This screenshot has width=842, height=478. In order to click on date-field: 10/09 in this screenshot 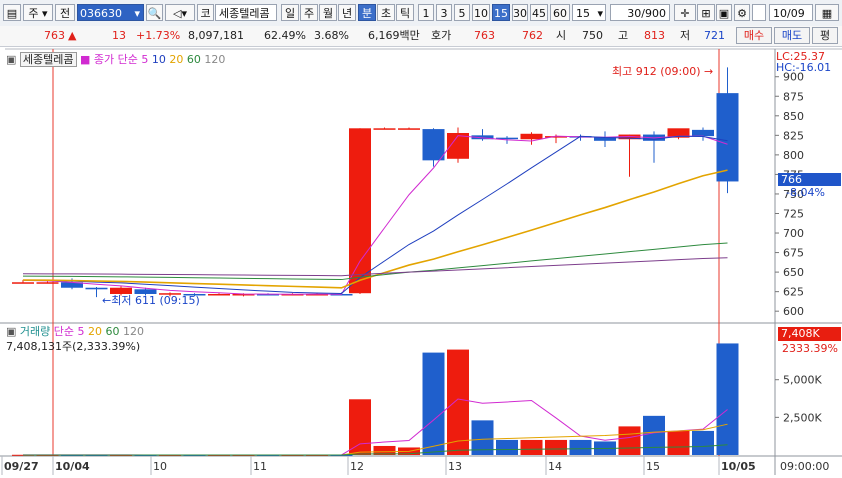, I will do `click(791, 12)`.